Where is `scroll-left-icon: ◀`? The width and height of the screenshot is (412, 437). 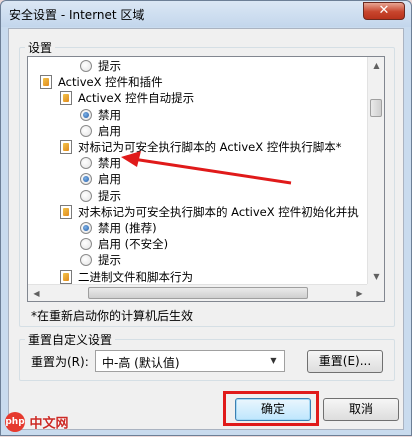 scroll-left-icon: ◀ is located at coordinates (36, 293).